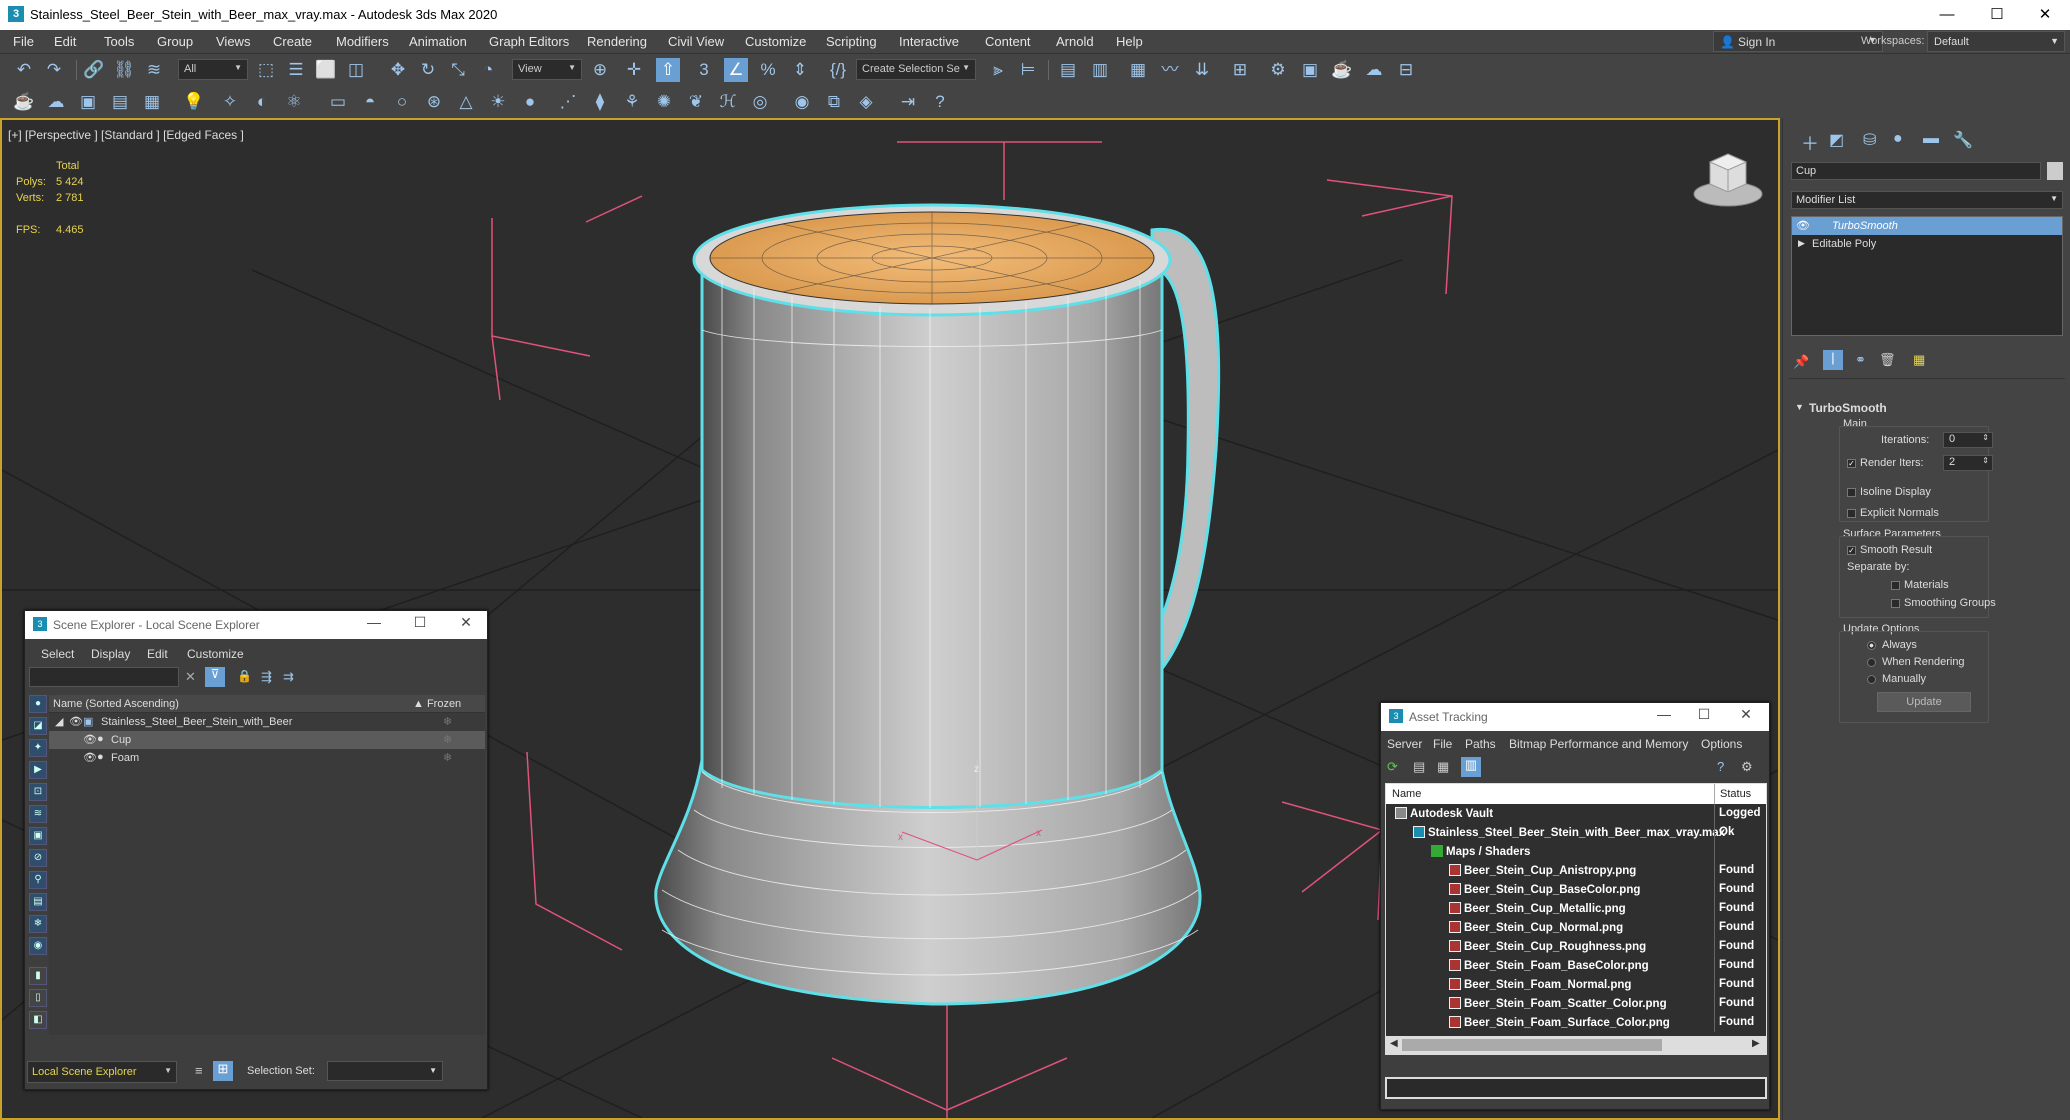  What do you see at coordinates (1833, 360) in the screenshot?
I see `show-end-result-icon: |` at bounding box center [1833, 360].